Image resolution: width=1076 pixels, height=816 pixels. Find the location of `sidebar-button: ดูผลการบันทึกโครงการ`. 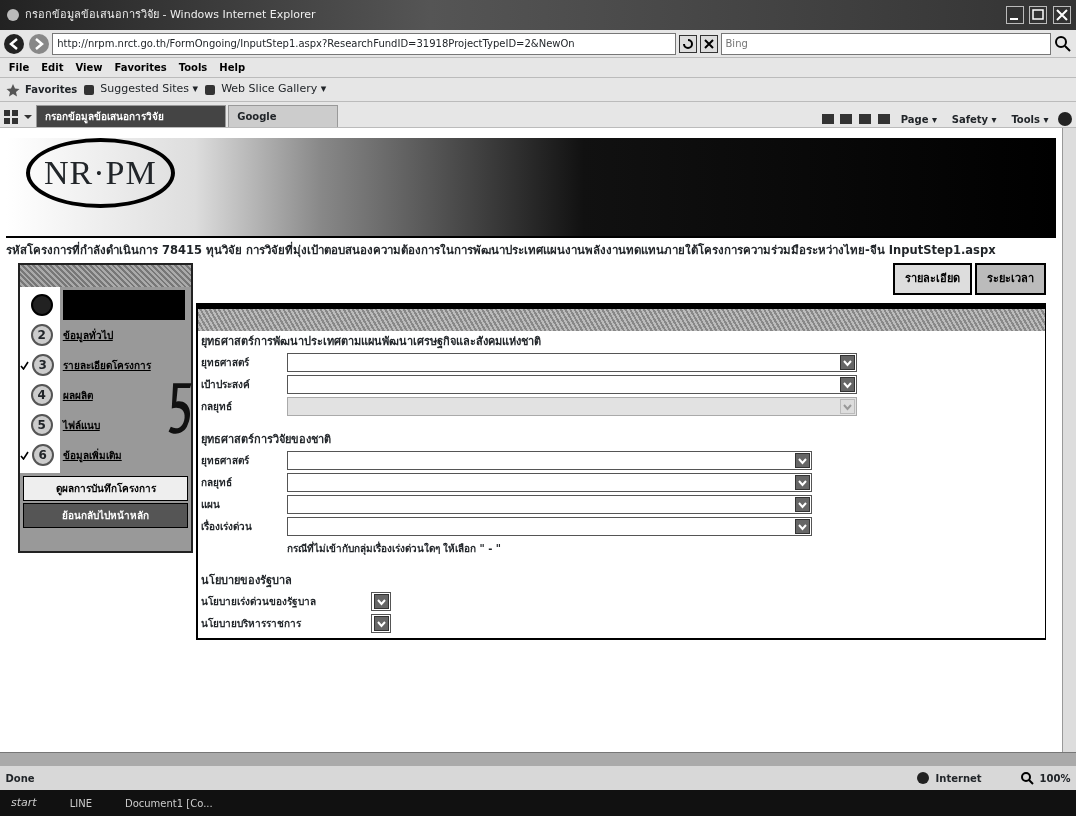

sidebar-button: ดูผลการบันทึกโครงการ is located at coordinates (105, 488).